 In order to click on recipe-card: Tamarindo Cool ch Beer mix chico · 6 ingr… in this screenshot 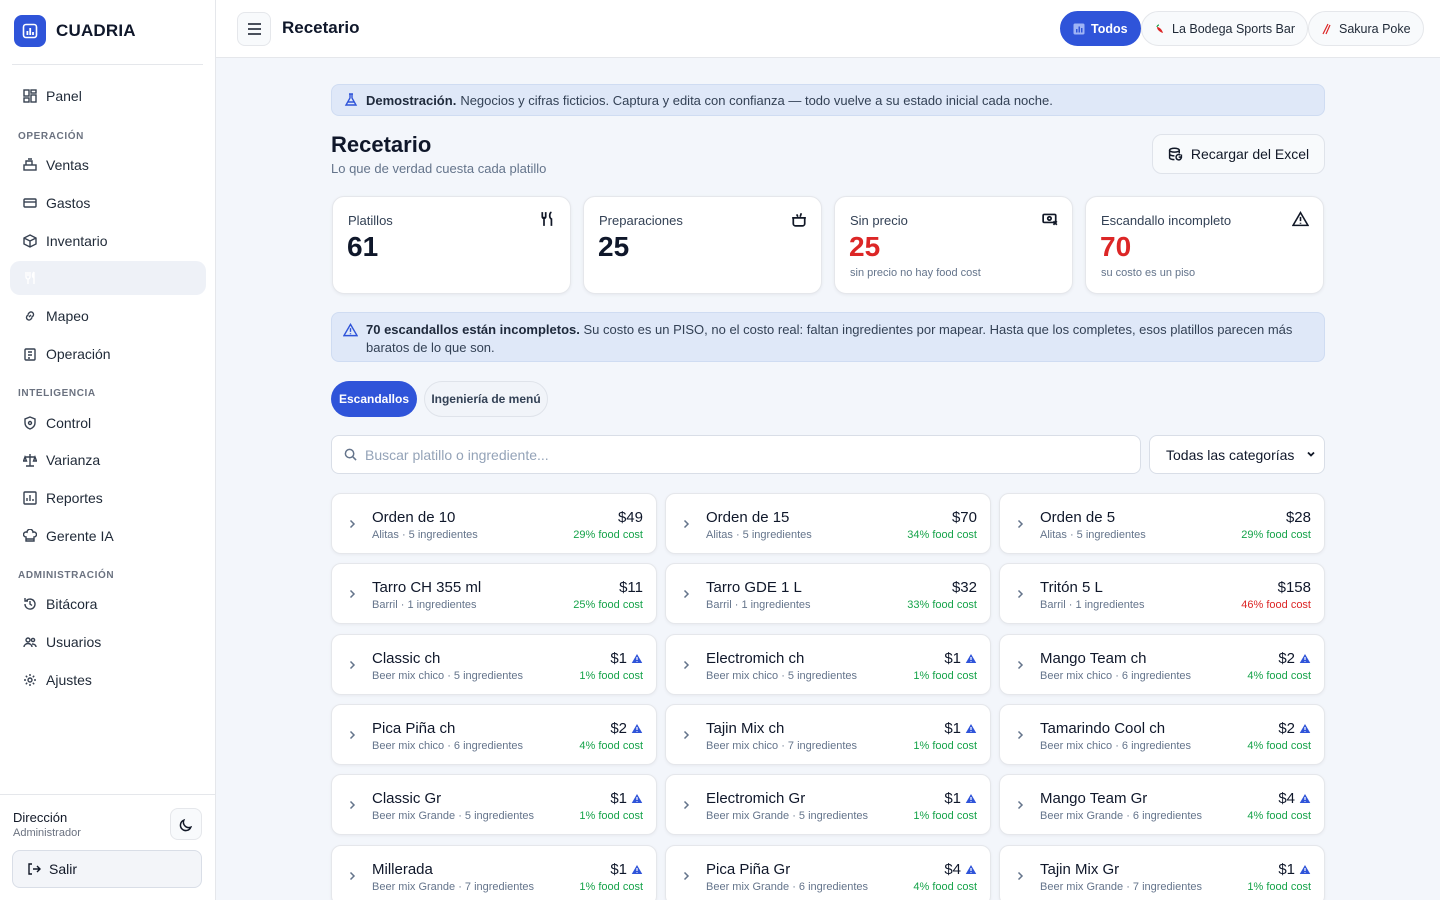, I will do `click(1162, 734)`.